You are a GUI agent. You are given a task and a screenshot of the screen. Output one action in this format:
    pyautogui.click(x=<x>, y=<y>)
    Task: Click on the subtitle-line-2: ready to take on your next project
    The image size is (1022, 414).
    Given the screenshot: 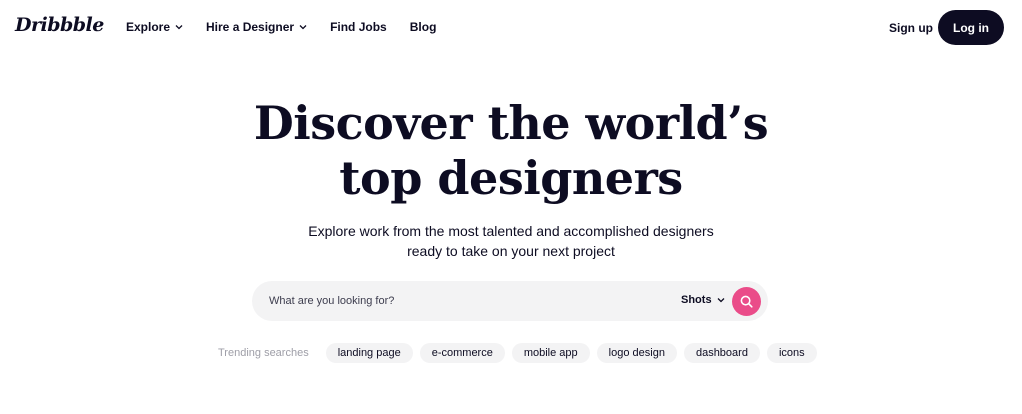 What is the action you would take?
    pyautogui.click(x=511, y=251)
    